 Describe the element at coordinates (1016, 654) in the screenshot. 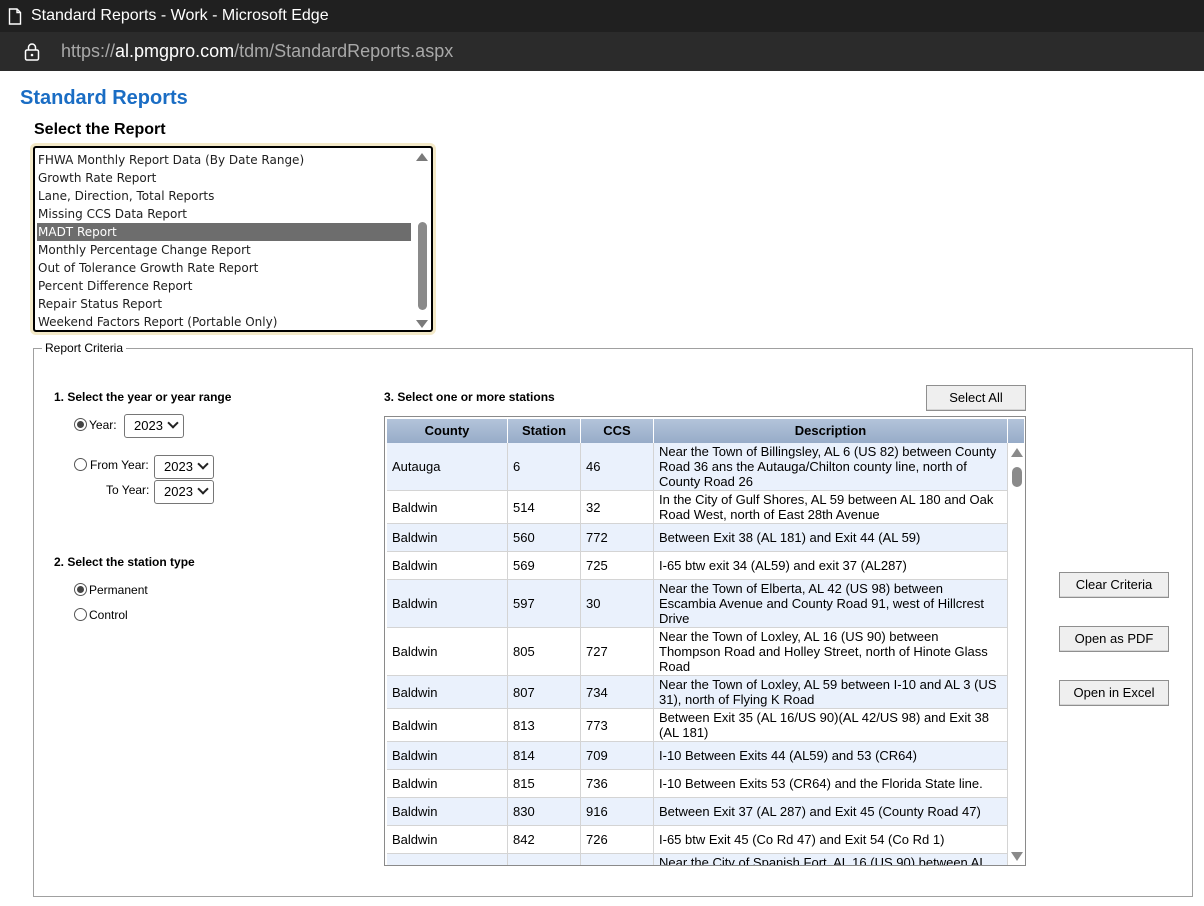

I see `grid-scrollbar` at that location.